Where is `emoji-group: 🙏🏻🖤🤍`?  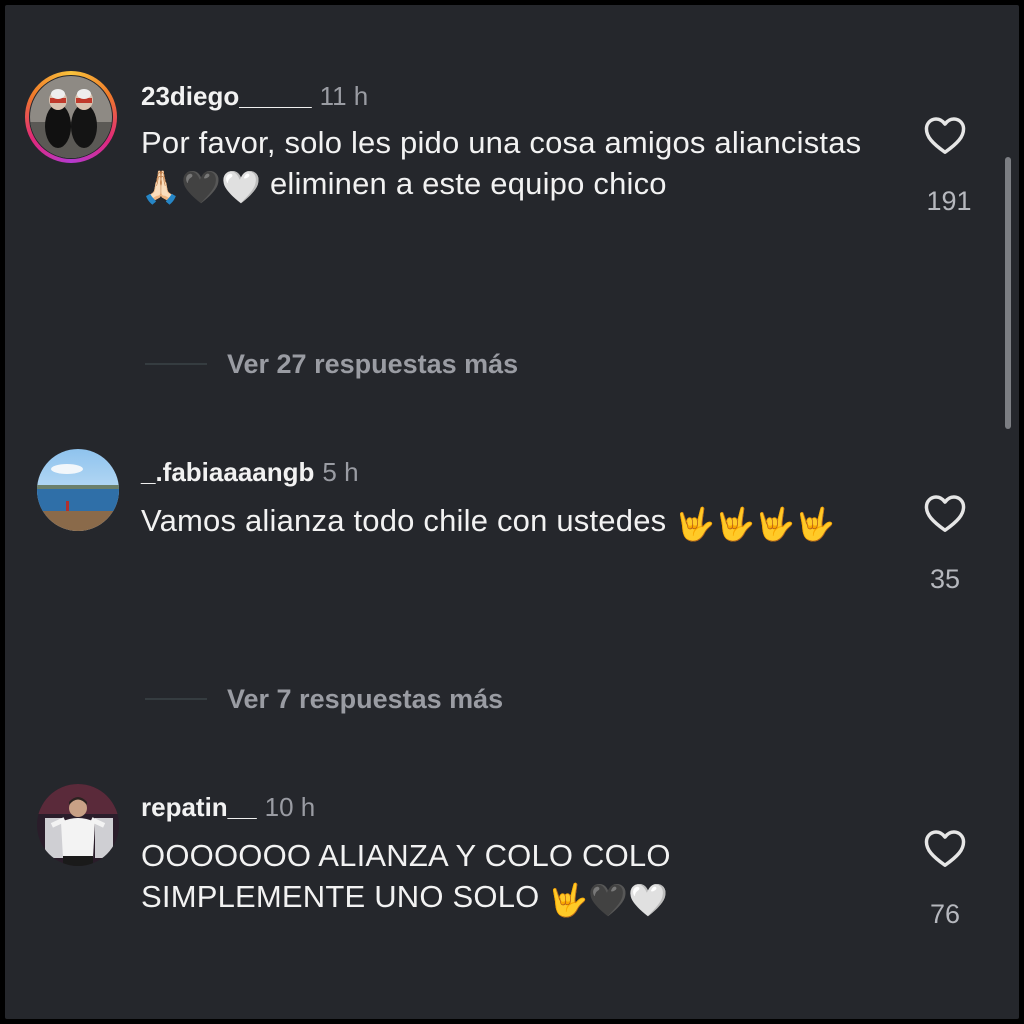
emoji-group: 🙏🏻🖤🤍 is located at coordinates (201, 187).